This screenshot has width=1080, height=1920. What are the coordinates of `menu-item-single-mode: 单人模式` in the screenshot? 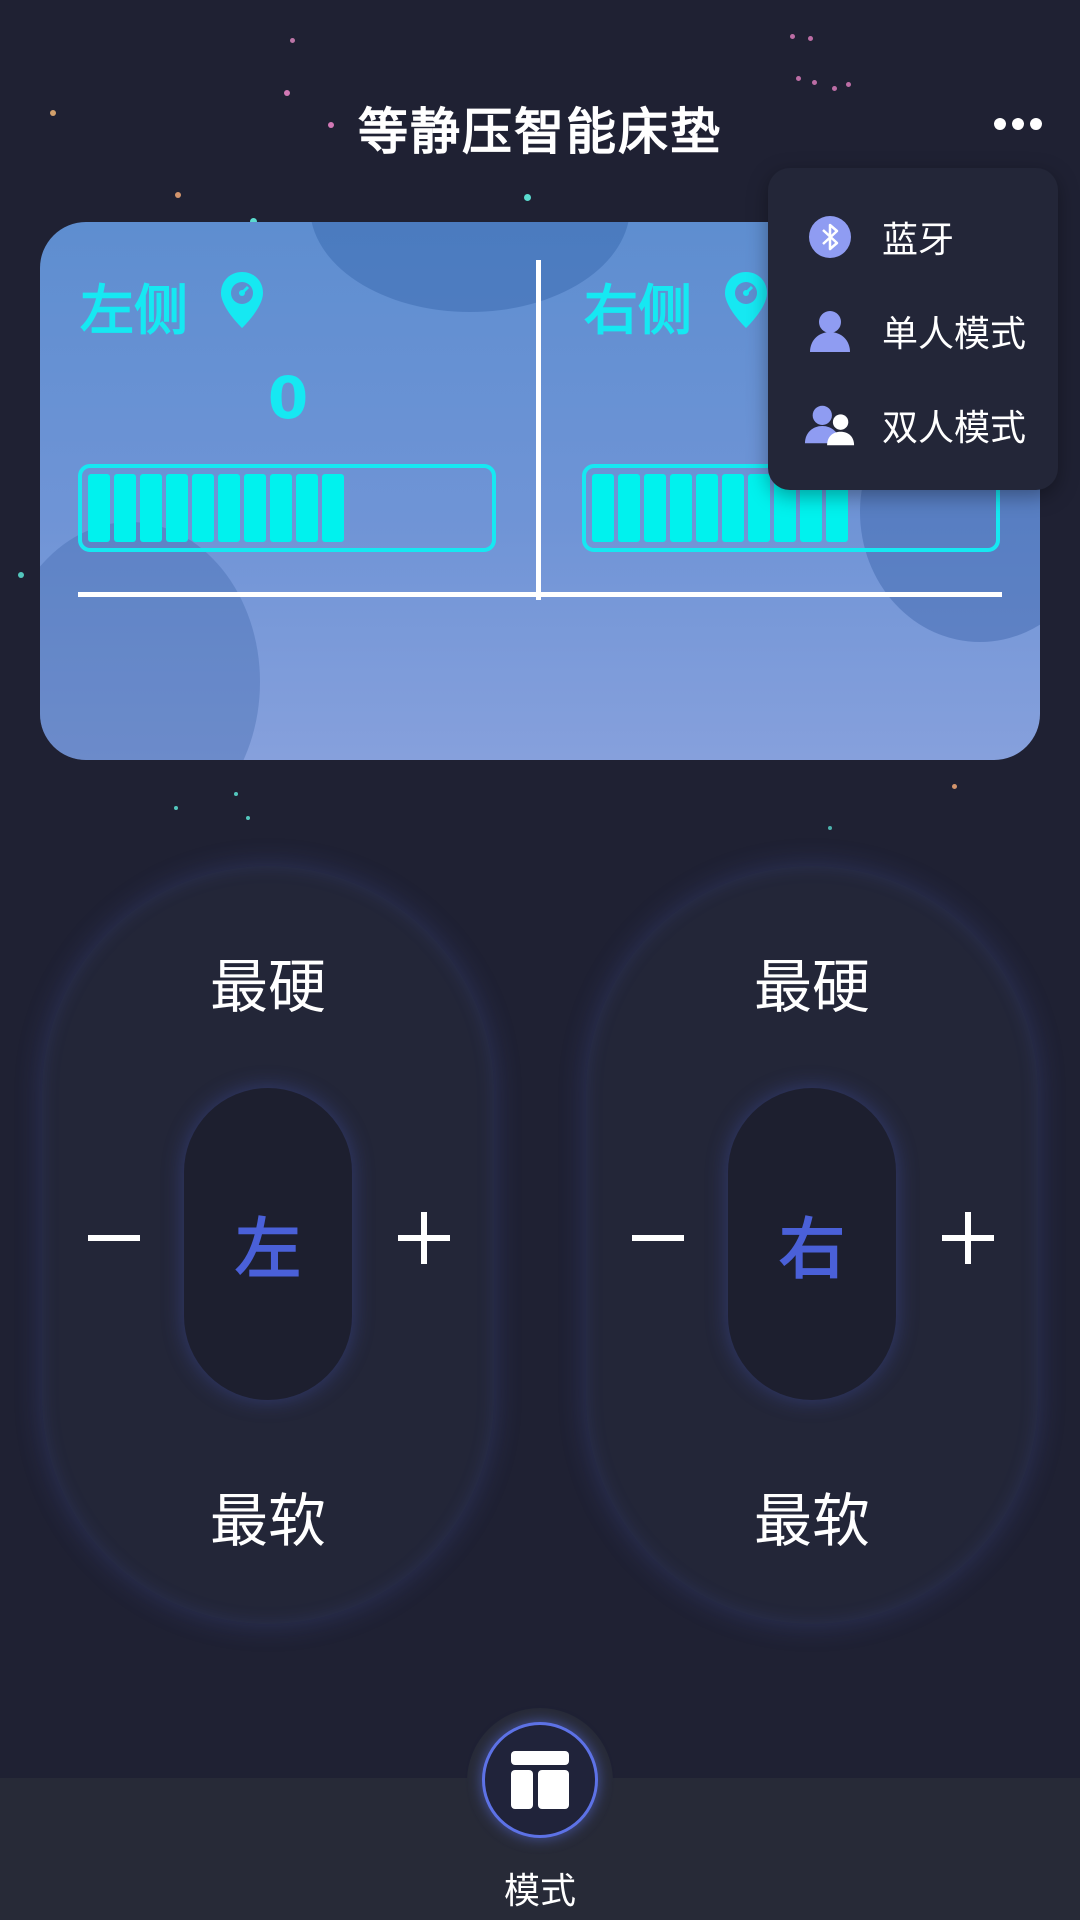 It's located at (913, 331).